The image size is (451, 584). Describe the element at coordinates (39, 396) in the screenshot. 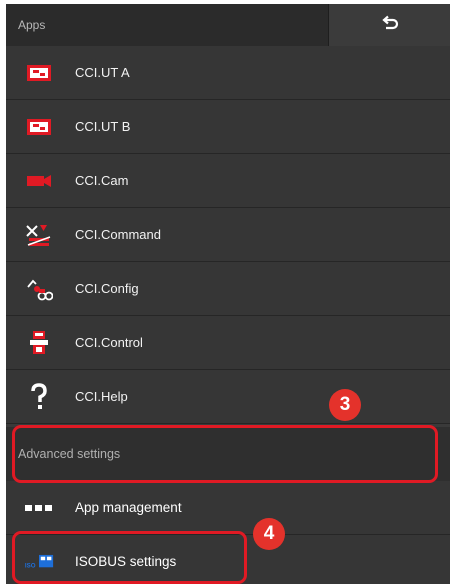

I see `help-icon` at that location.